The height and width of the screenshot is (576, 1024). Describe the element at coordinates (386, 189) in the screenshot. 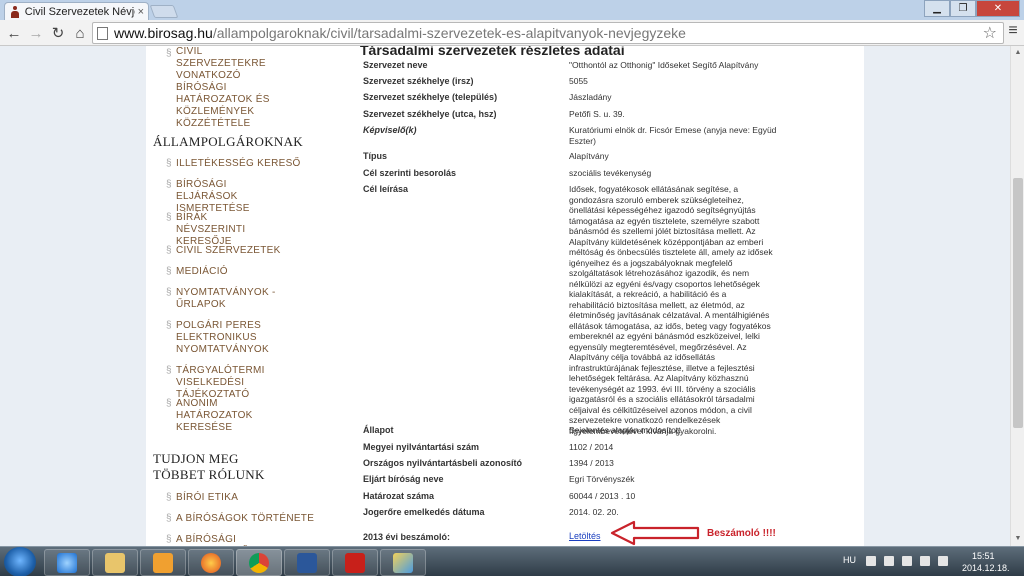

I see `label-goal: Cél leírása` at that location.